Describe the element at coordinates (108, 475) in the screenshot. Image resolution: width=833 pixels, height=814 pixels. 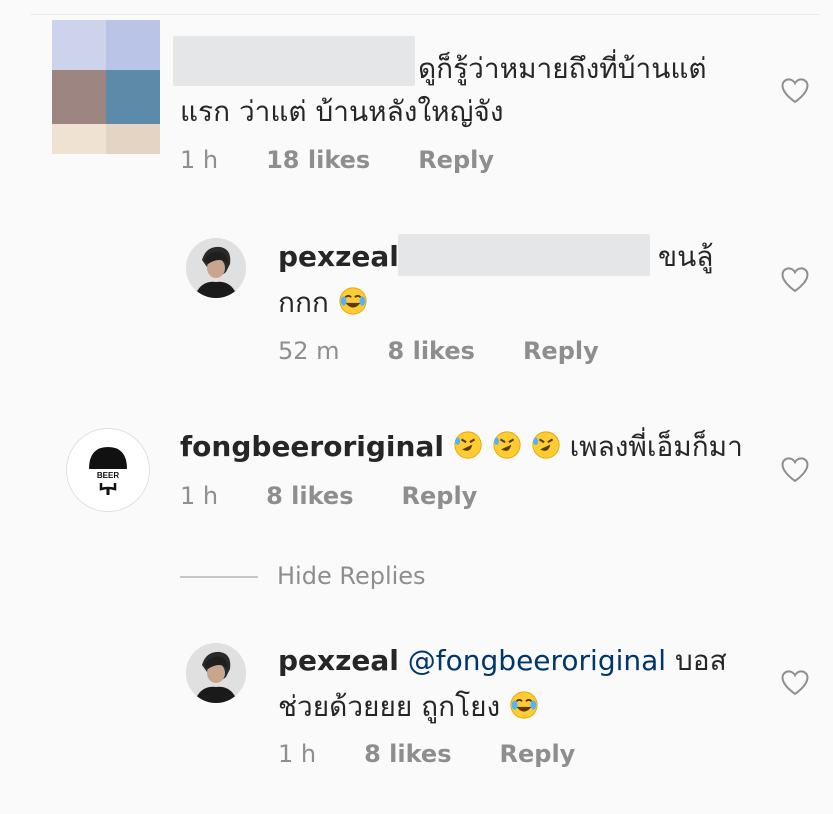
I see `avatar-text-beer: BEER` at that location.